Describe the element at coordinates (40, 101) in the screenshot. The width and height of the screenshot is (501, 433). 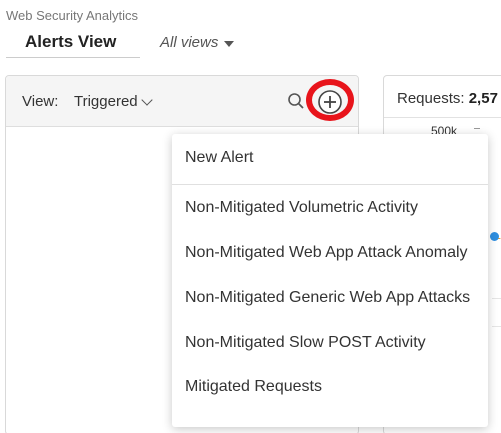
I see `view-label: View:` at that location.